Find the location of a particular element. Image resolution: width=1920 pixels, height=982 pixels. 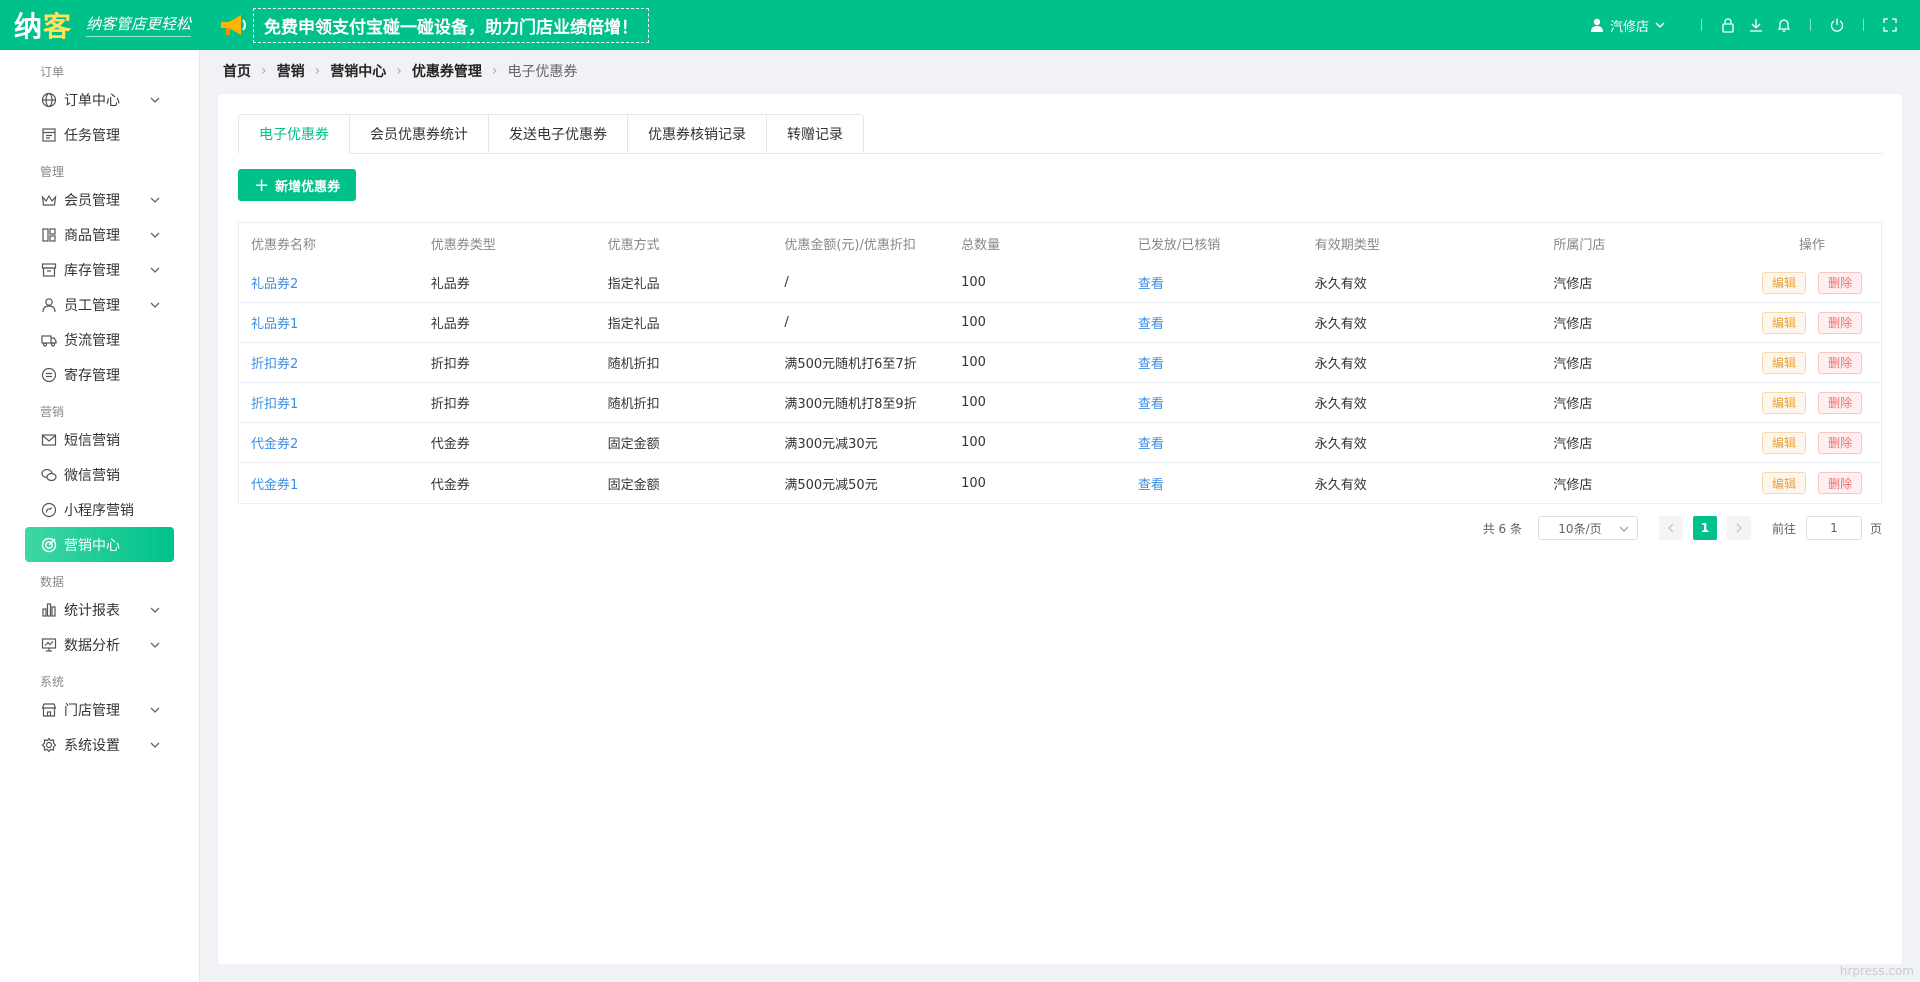

sidebar-item-staff-manage: 员工管理 is located at coordinates (99, 304).